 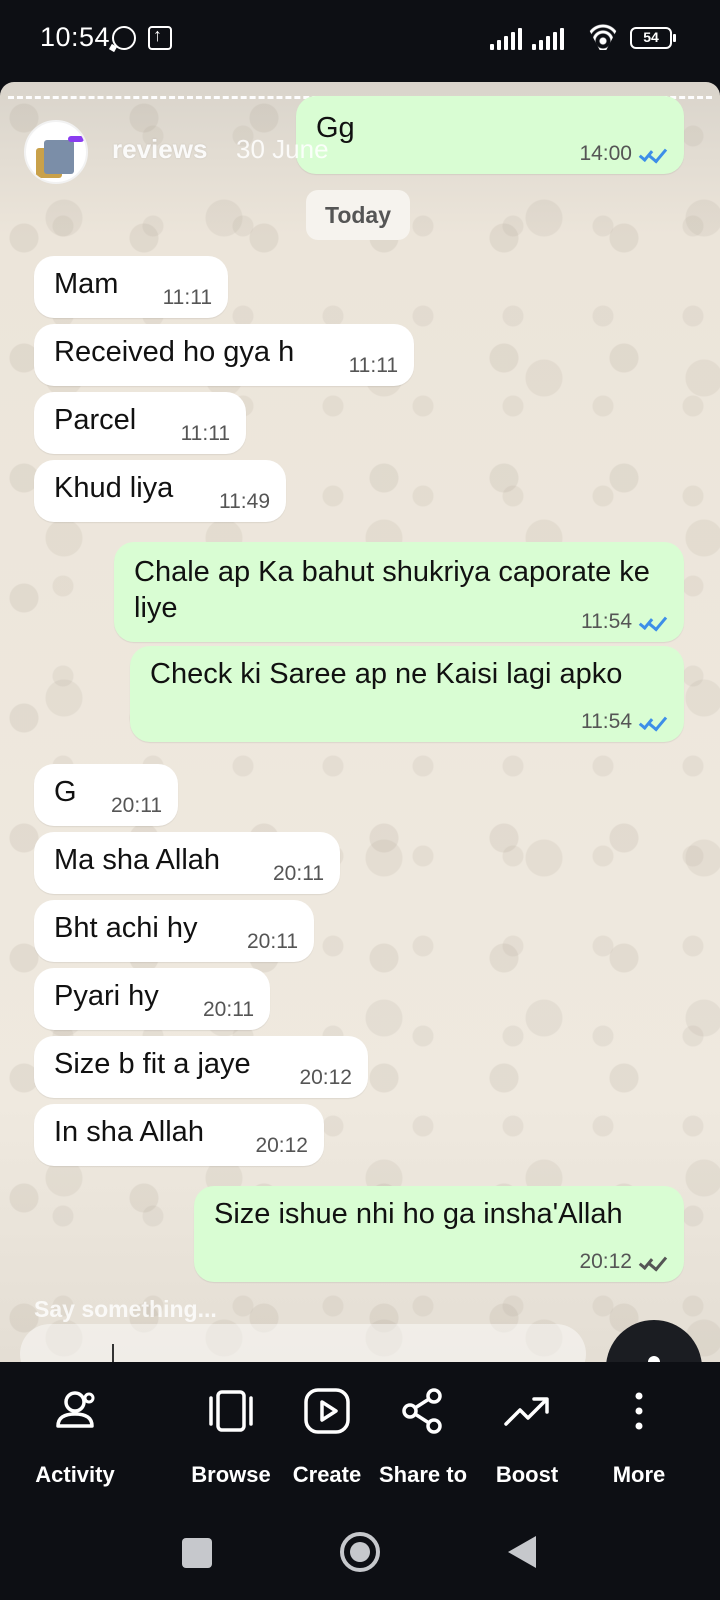 I want to click on message-text: Mam, so click(x=86, y=284).